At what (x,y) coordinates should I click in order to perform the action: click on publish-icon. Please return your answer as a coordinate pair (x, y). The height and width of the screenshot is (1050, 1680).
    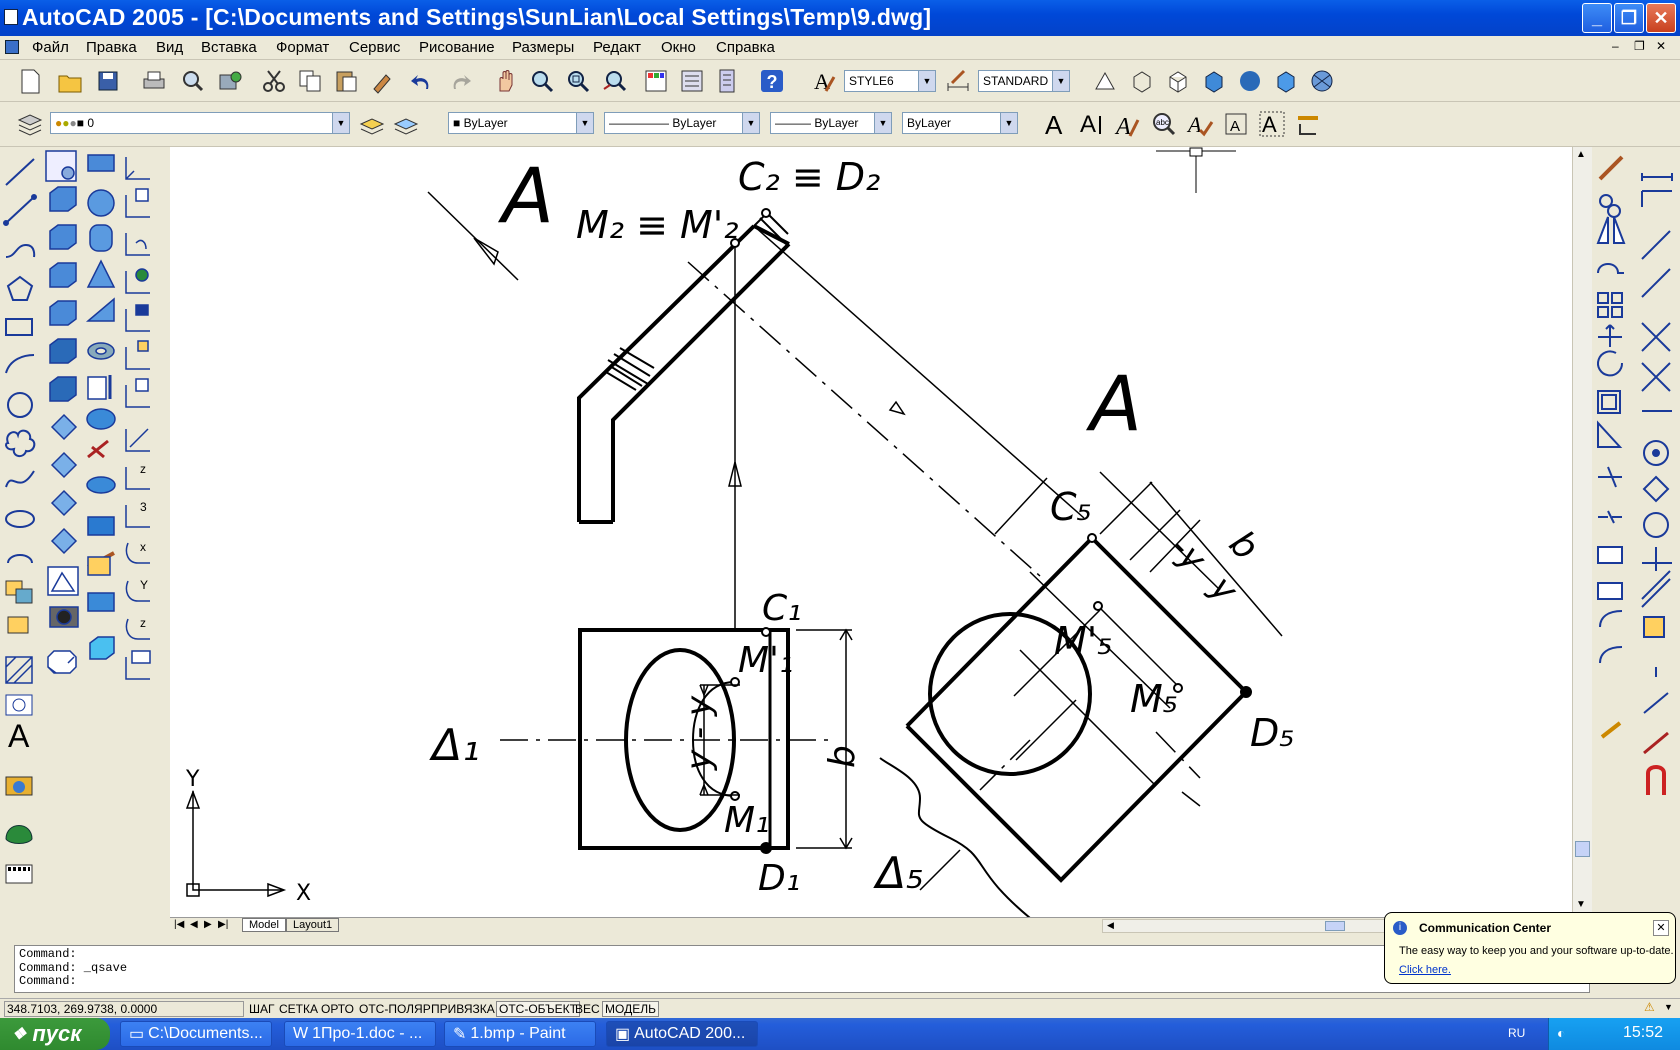
    Looking at the image, I should click on (230, 81).